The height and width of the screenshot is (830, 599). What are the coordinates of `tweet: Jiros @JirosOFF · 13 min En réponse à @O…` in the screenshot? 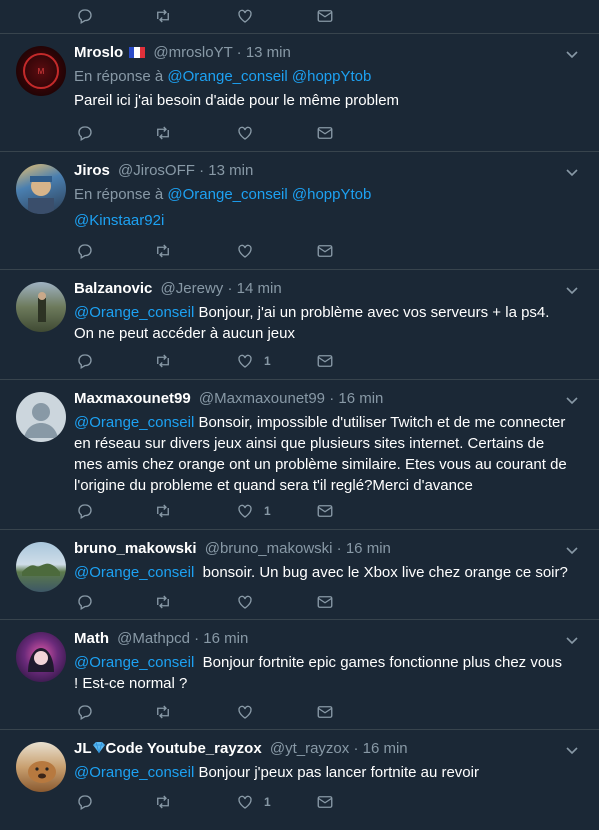 It's located at (299, 211).